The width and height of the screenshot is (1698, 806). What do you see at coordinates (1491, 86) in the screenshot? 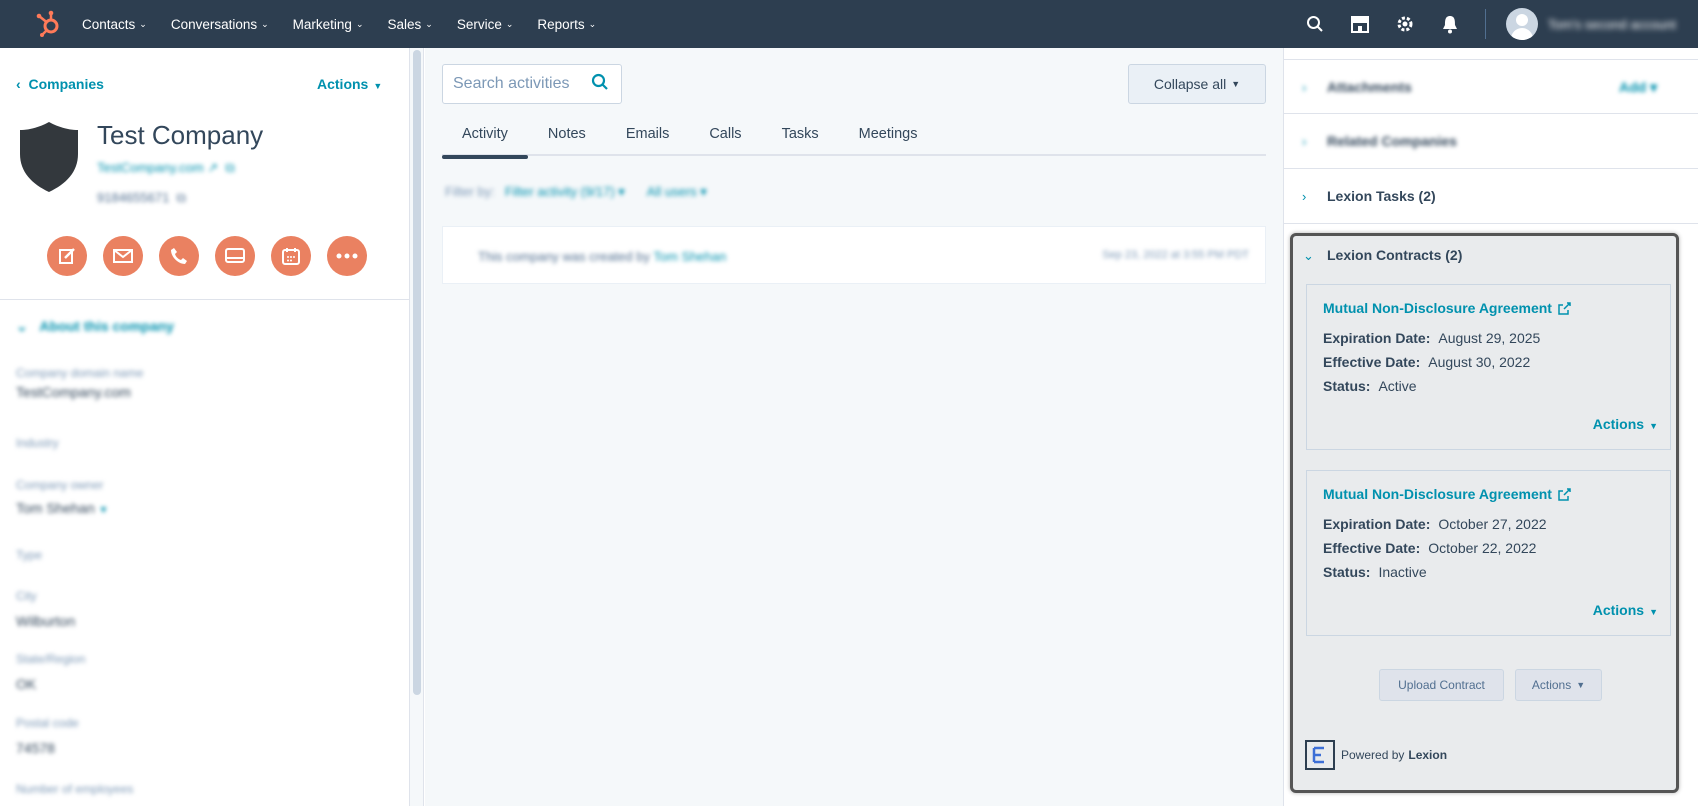
I see `attachments-section: › Attachments Add ▾` at bounding box center [1491, 86].